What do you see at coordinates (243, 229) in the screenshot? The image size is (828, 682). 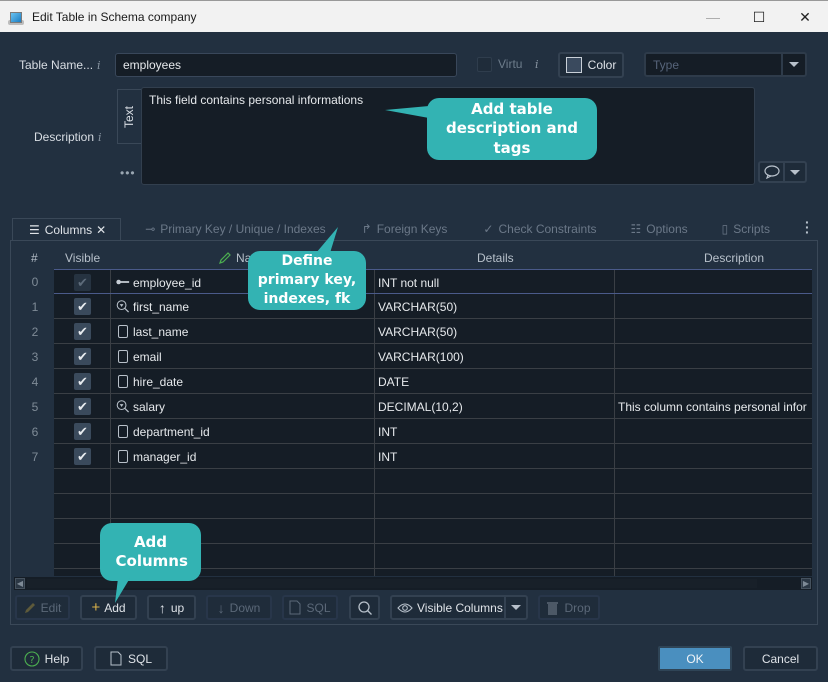 I see `tab-primary-key-label: Primary Key / Unique / Indexes` at bounding box center [243, 229].